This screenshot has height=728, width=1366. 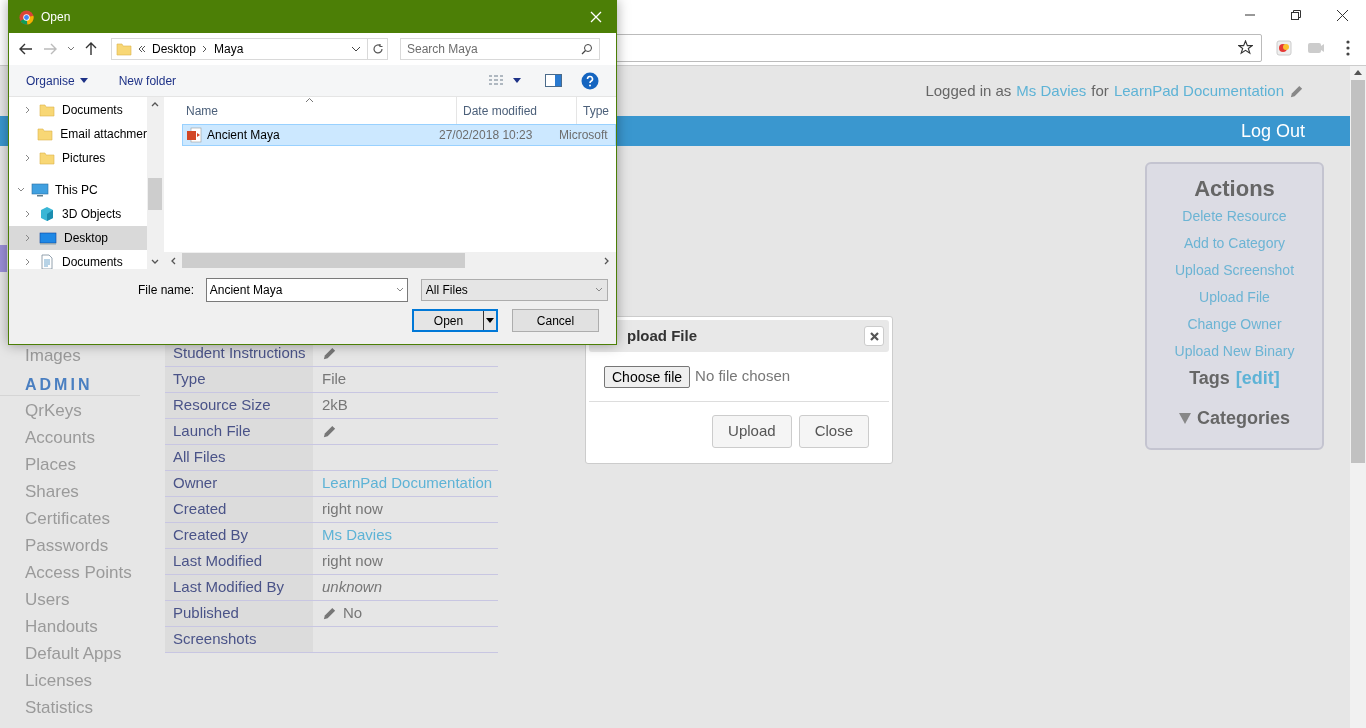 What do you see at coordinates (229, 49) in the screenshot?
I see `breadcrumb-item: Maya` at bounding box center [229, 49].